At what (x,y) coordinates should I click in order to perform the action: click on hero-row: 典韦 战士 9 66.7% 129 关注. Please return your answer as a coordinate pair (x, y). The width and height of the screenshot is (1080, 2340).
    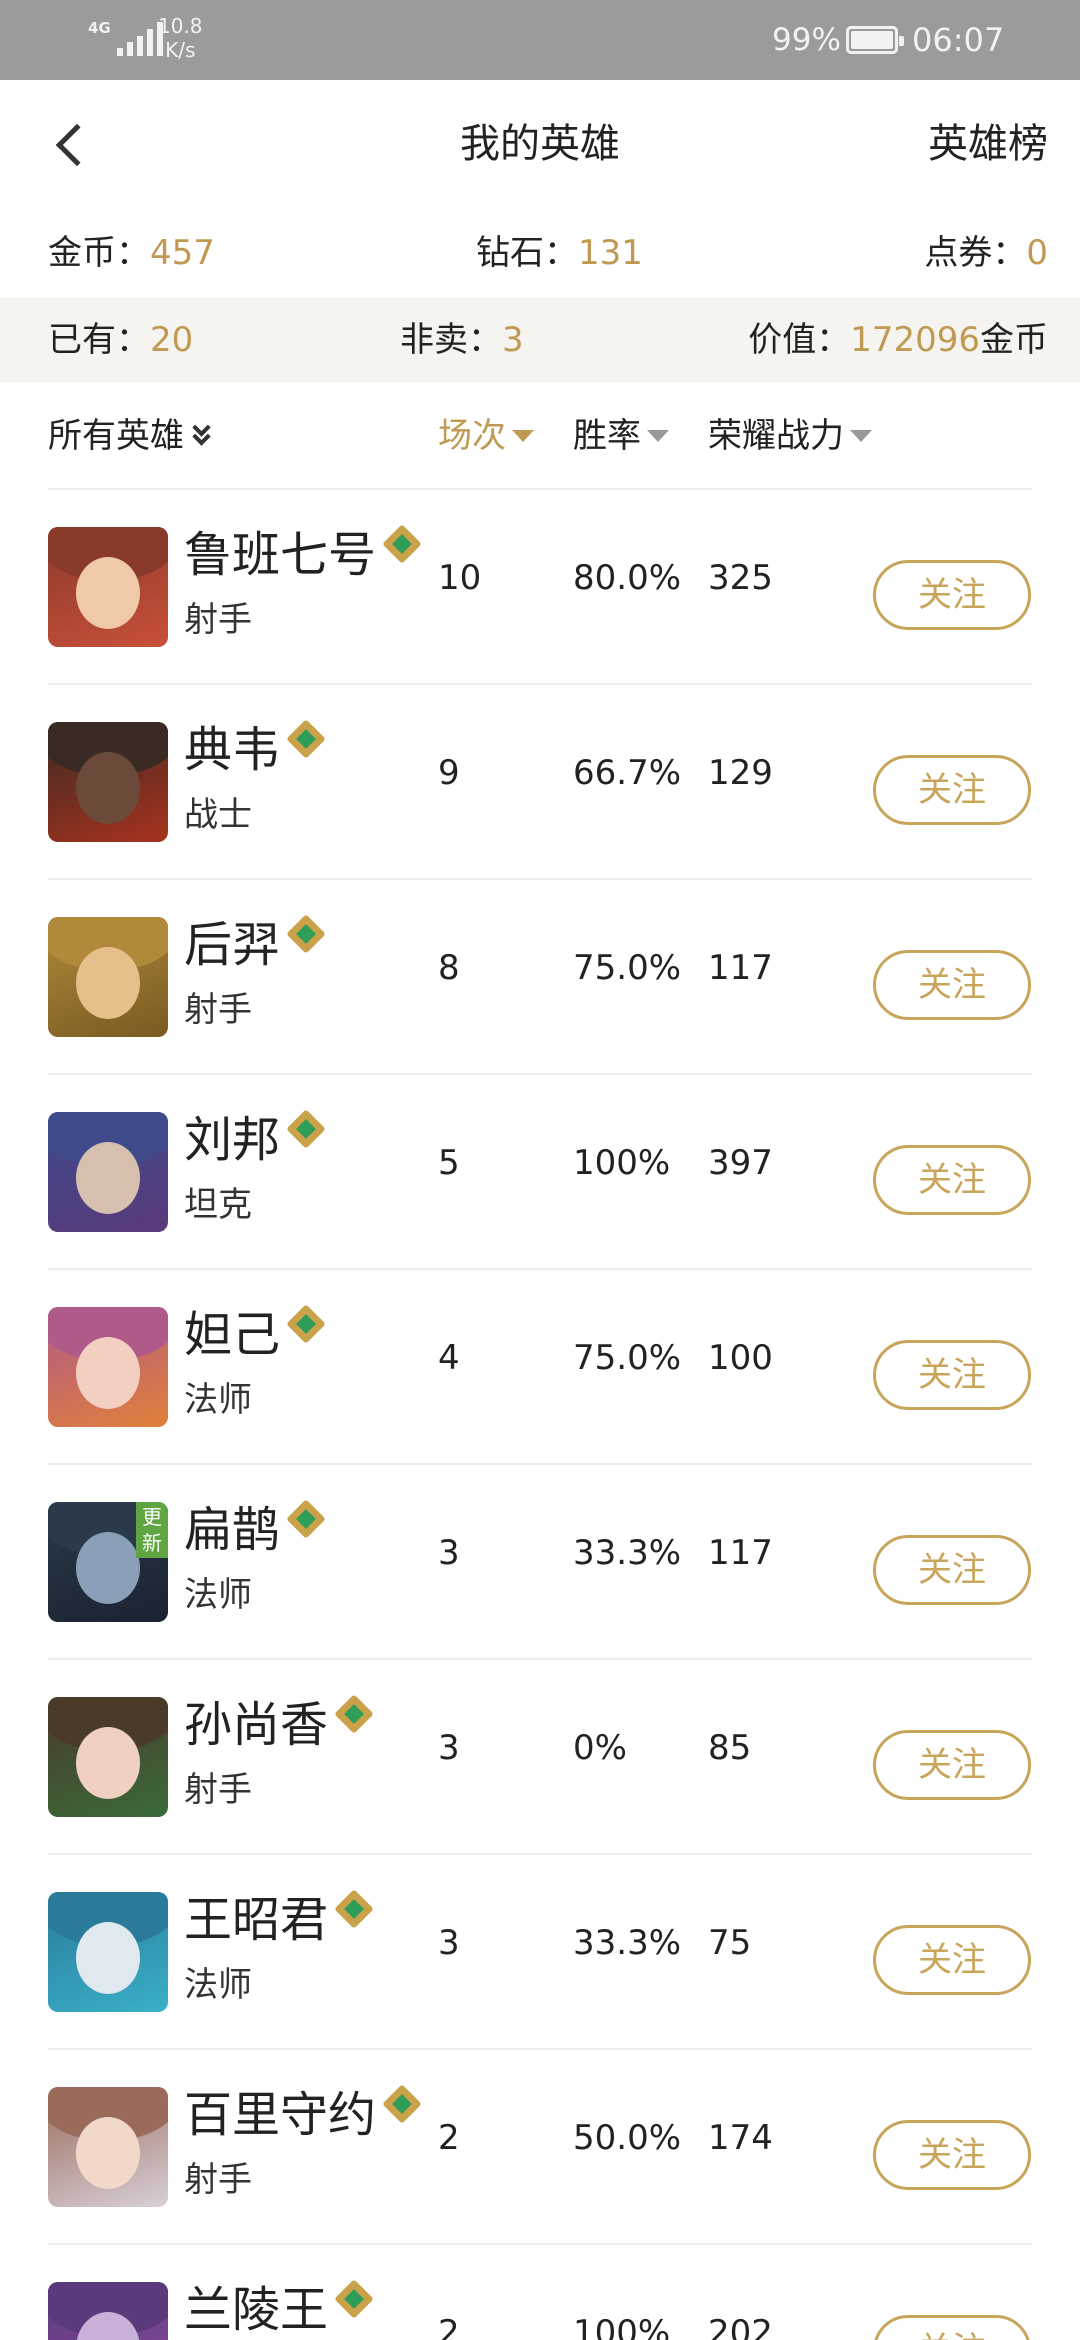
    Looking at the image, I should click on (540, 782).